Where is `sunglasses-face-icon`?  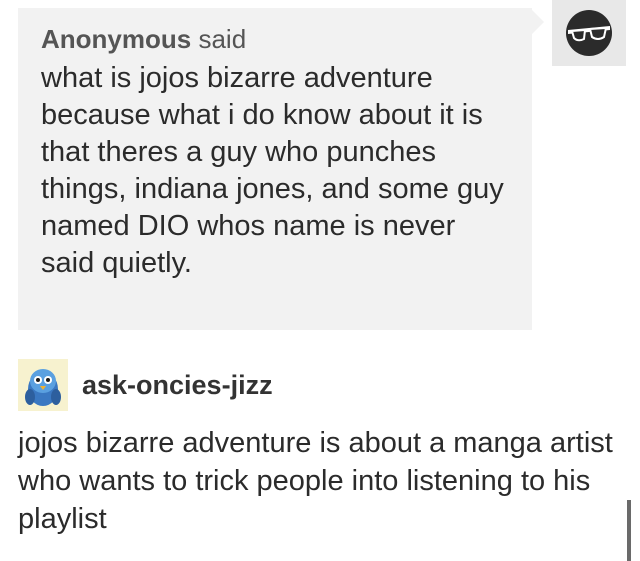
sunglasses-face-icon is located at coordinates (589, 33).